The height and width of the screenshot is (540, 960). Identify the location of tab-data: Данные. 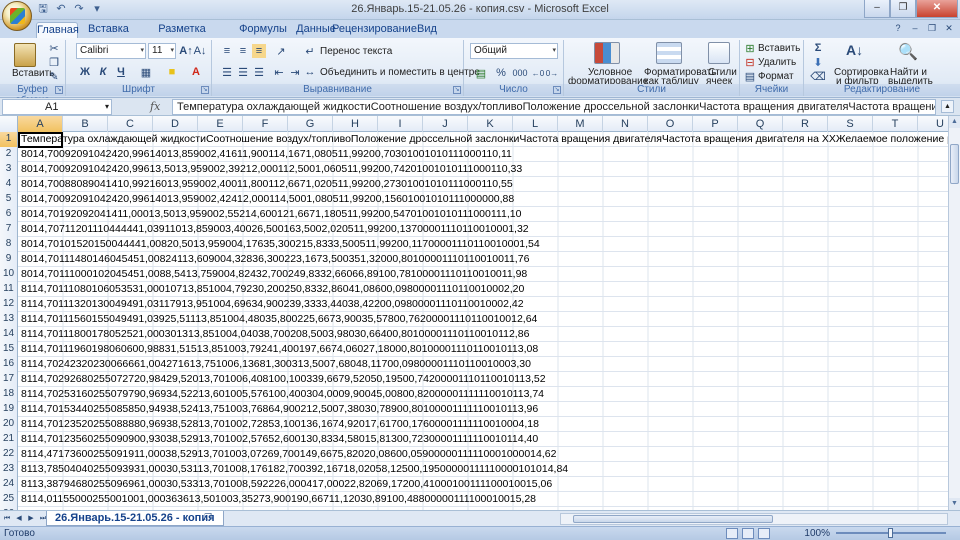
(316, 30).